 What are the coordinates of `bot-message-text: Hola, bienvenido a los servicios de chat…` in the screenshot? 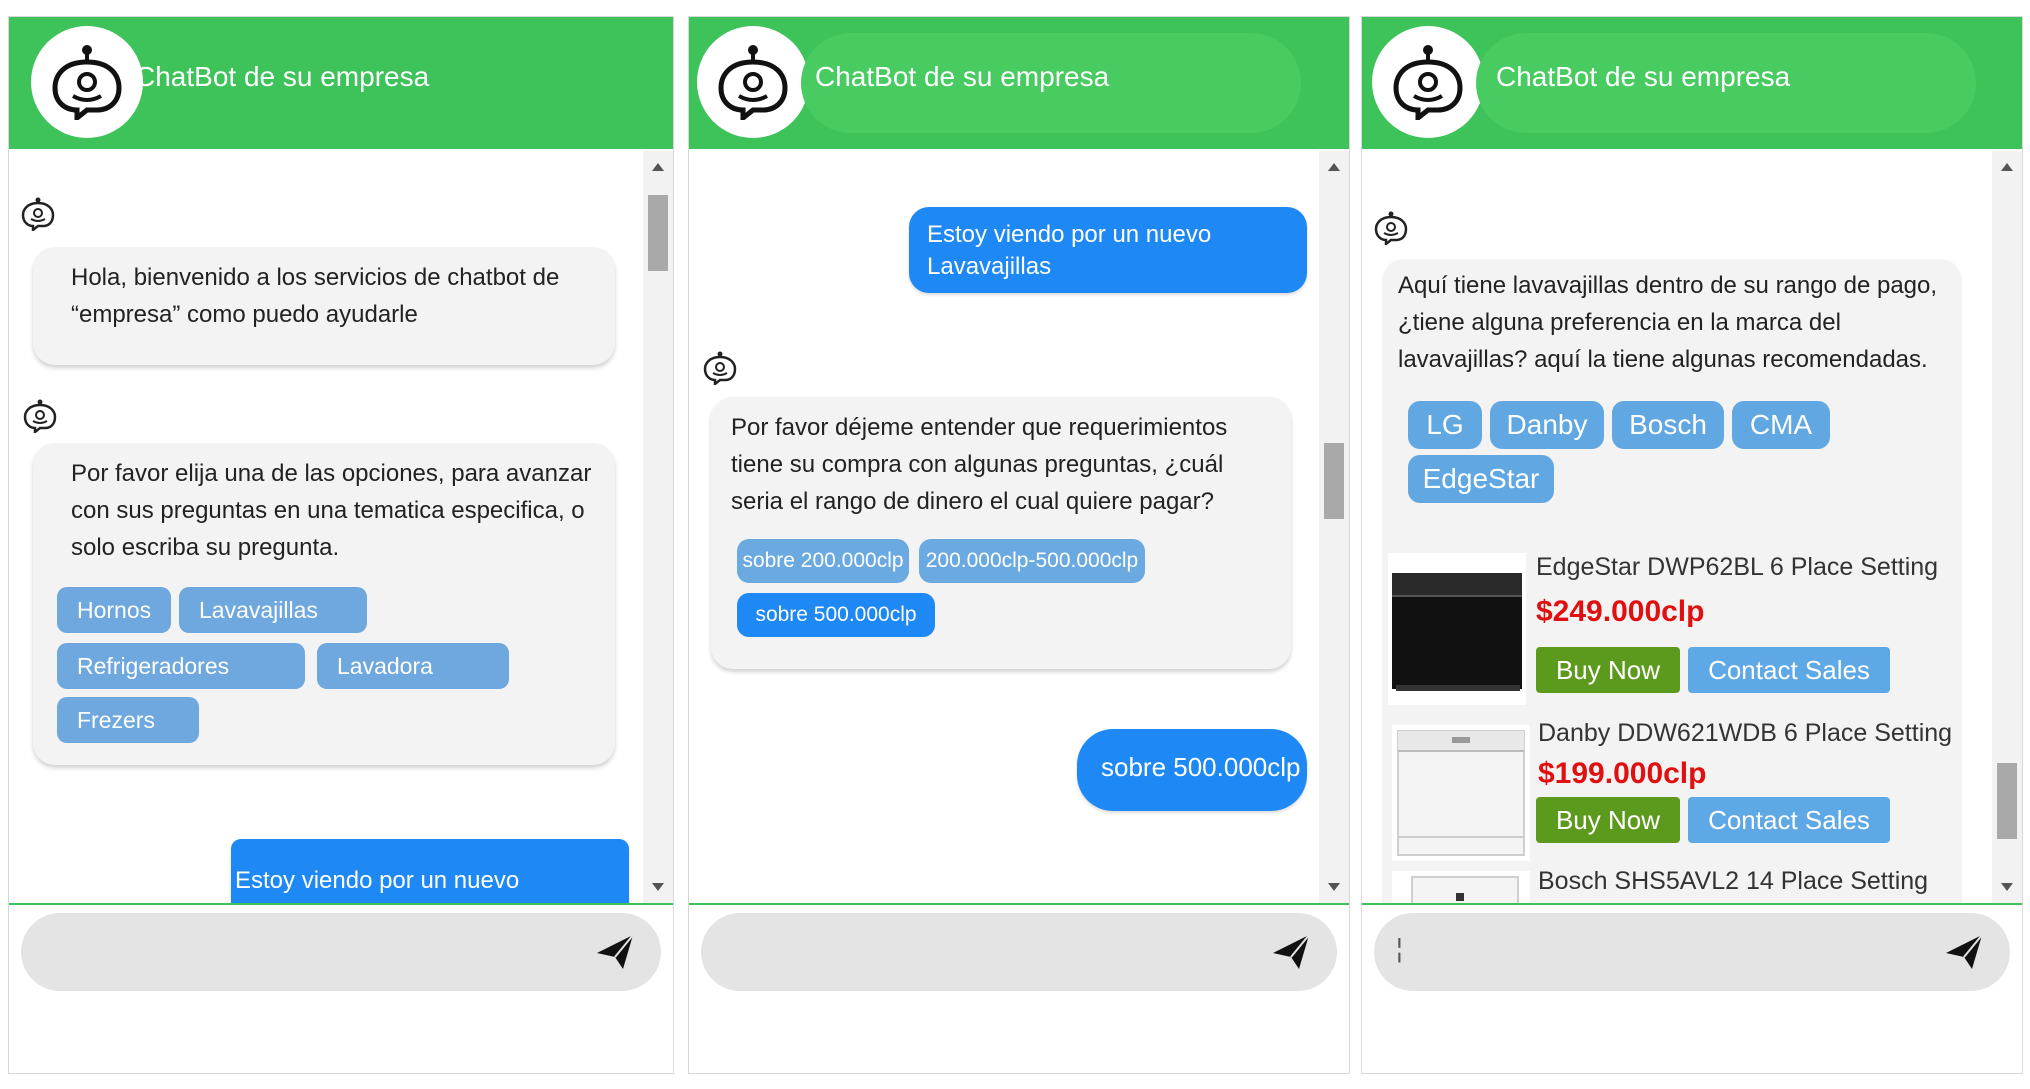 It's located at (315, 296).